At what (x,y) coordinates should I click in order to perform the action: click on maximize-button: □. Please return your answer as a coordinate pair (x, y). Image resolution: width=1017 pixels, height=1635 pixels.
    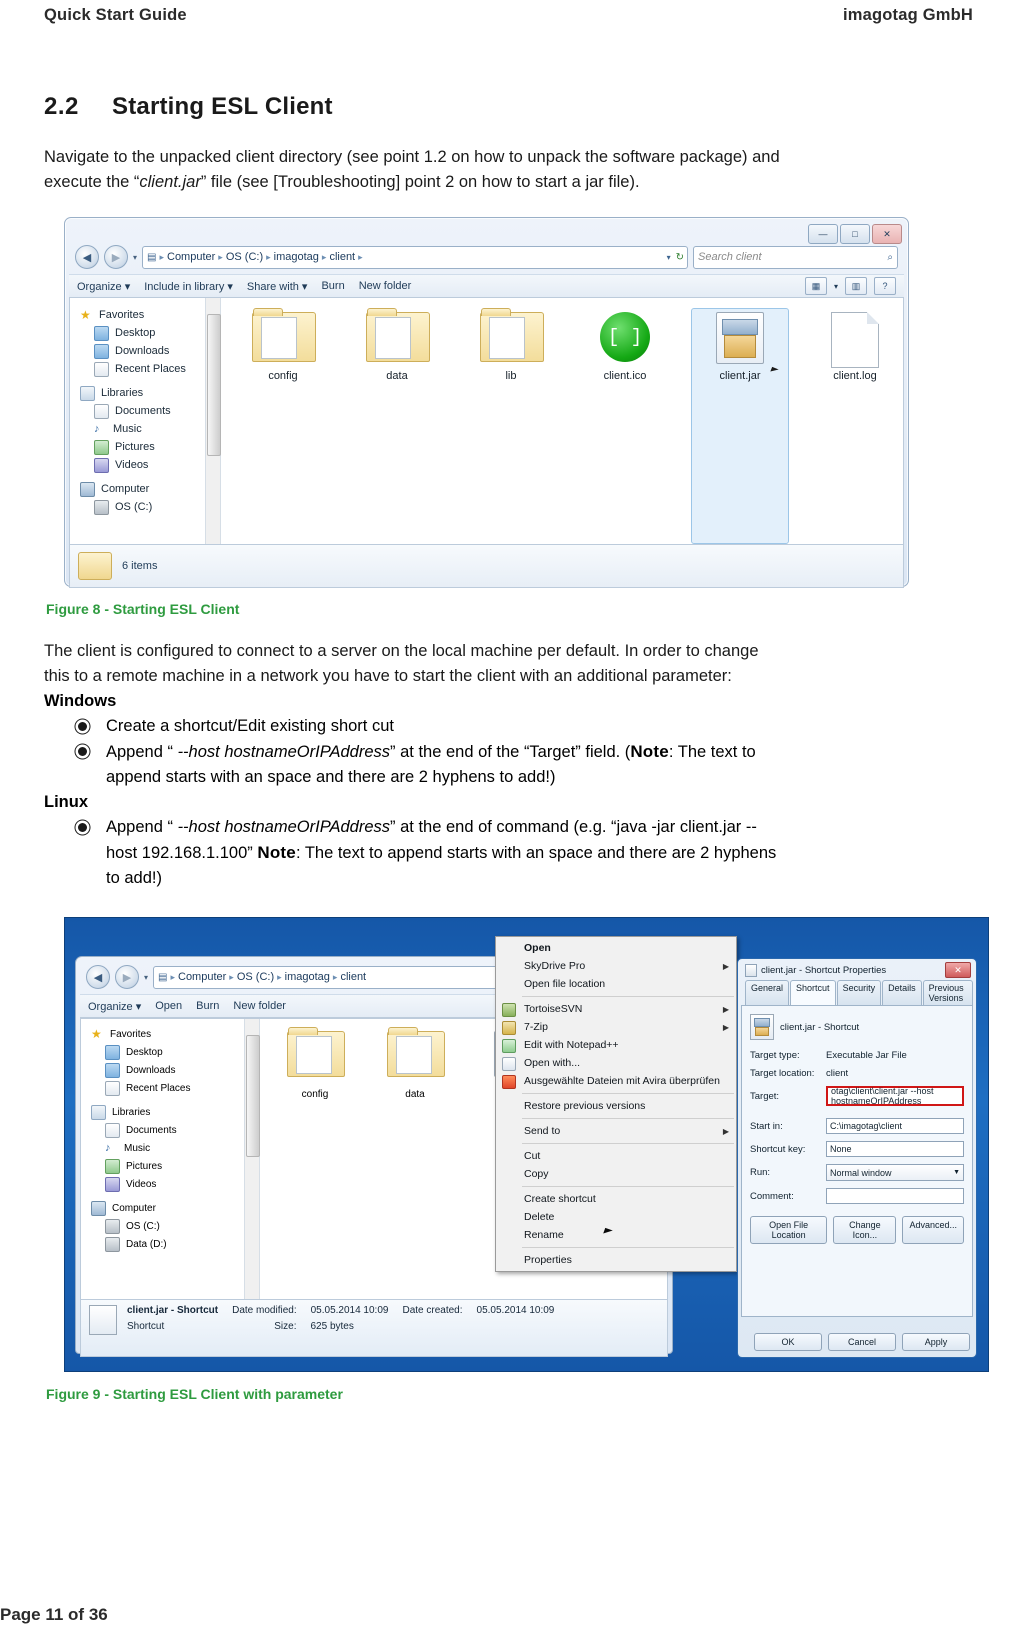
    Looking at the image, I should click on (855, 234).